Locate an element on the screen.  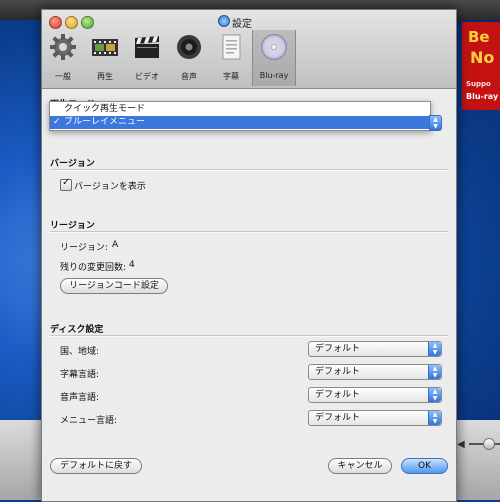
subtitle-language-select: デフォルト ▲ ▼ is located at coordinates (375, 372).